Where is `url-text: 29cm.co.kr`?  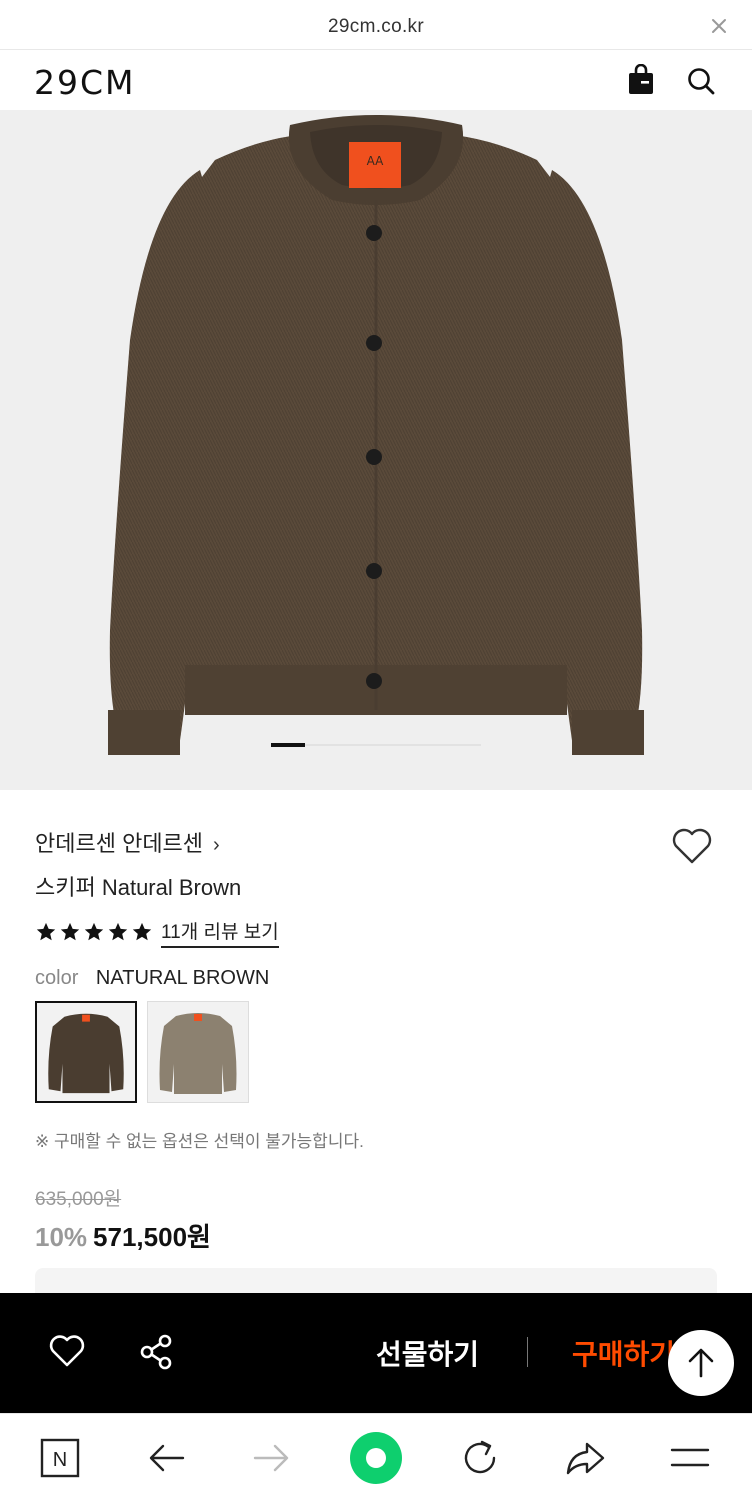 url-text: 29cm.co.kr is located at coordinates (376, 27).